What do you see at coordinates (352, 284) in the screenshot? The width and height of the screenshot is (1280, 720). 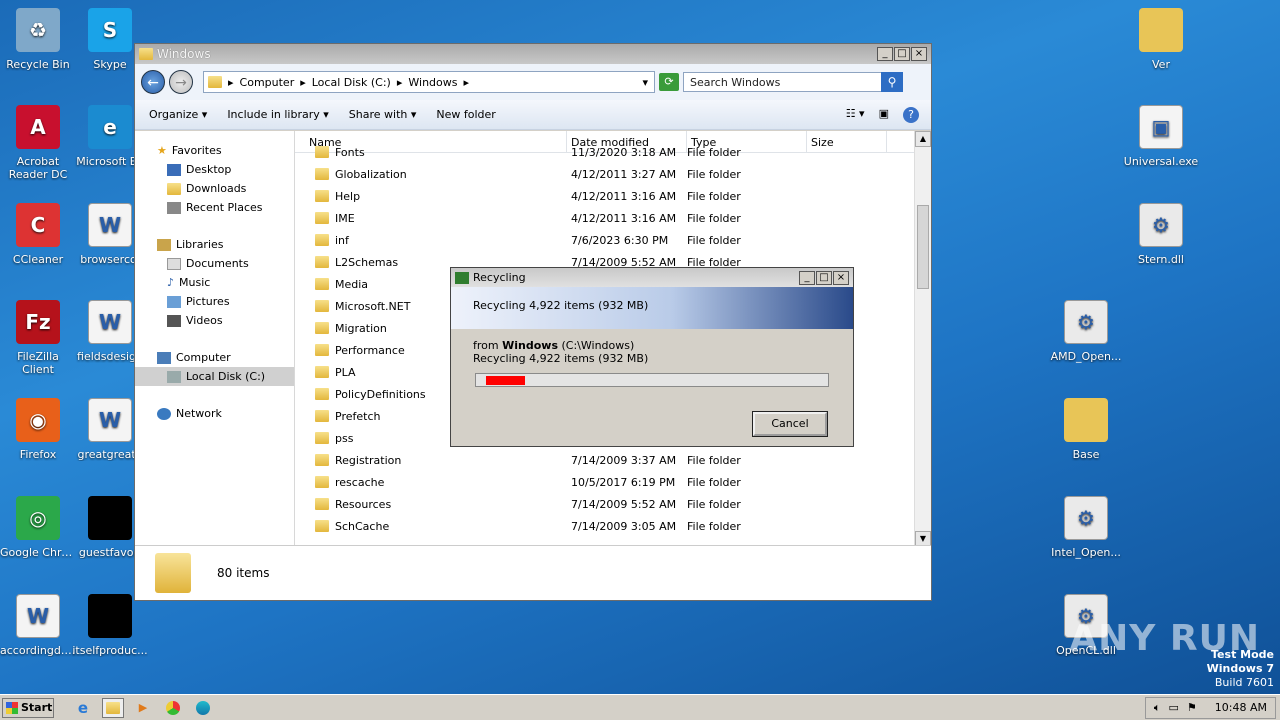 I see `file-name: Media` at bounding box center [352, 284].